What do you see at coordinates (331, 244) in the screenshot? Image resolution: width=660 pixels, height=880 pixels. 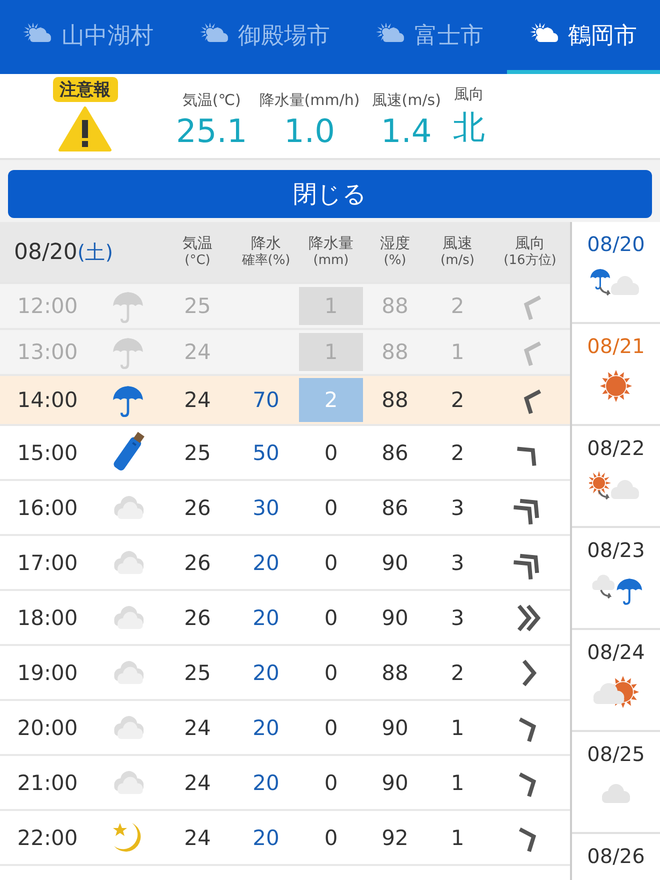 I see `column-header: 降水量` at bounding box center [331, 244].